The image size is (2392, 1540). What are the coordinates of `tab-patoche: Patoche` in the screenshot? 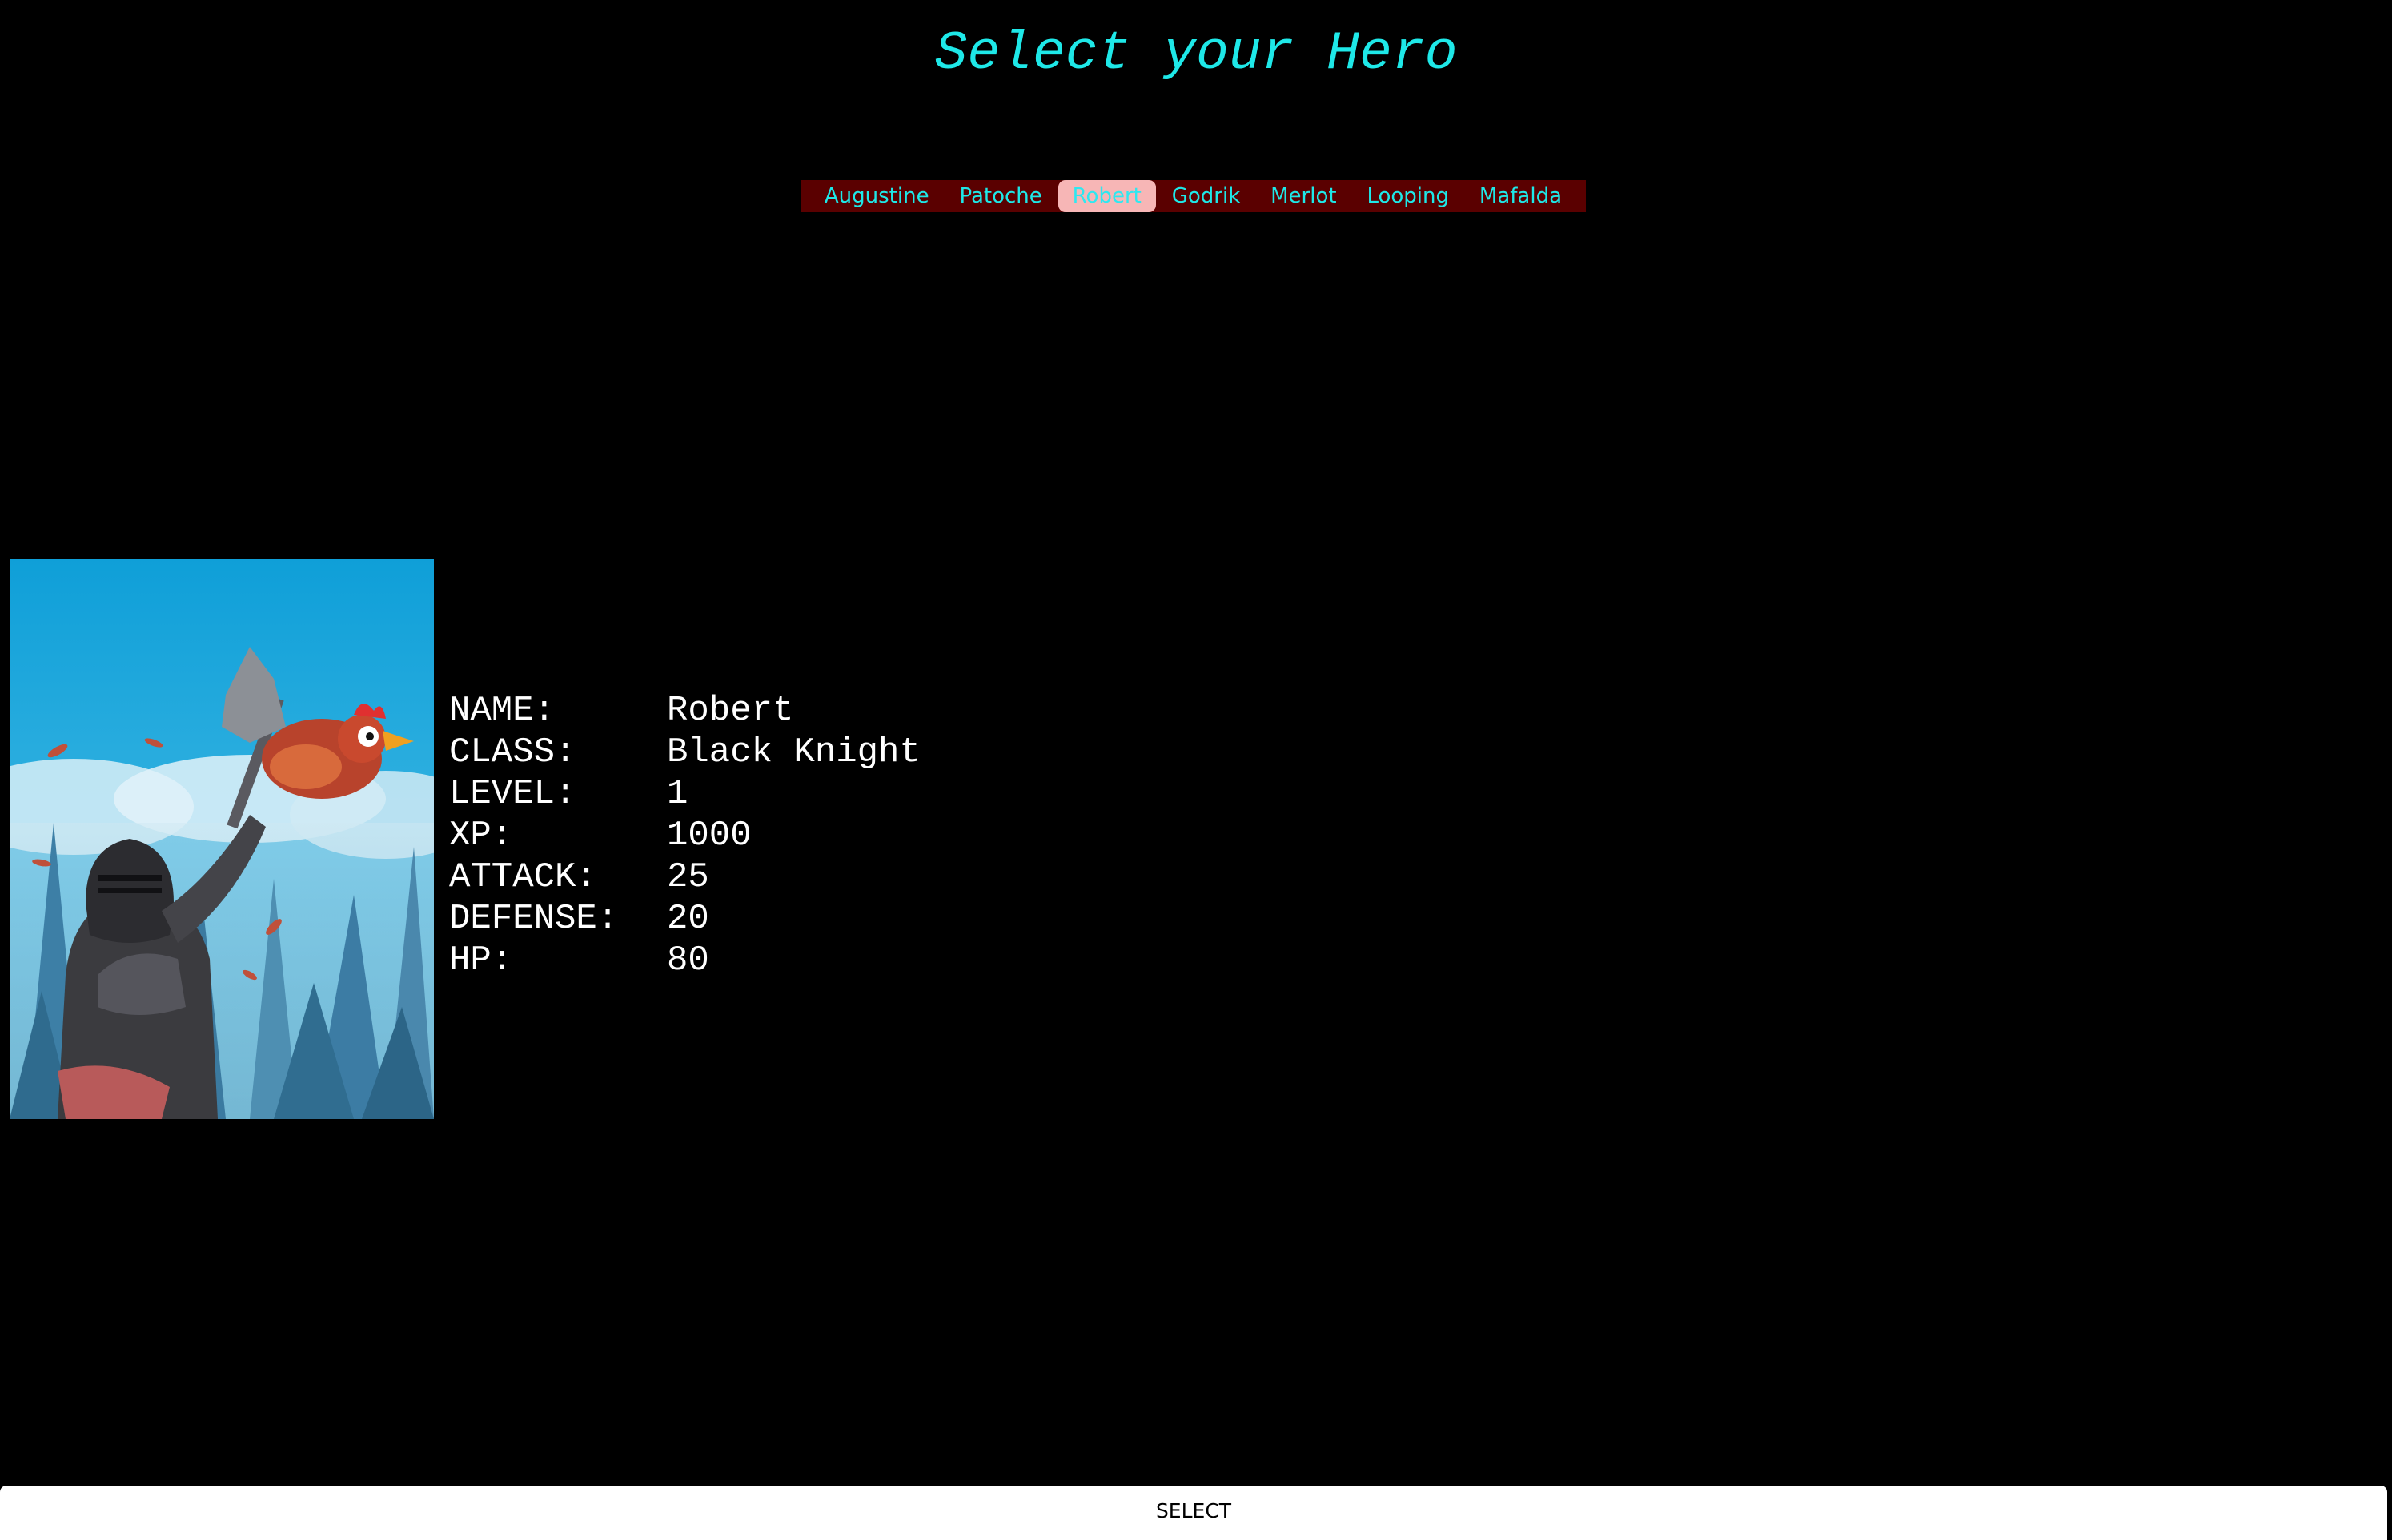 It's located at (1000, 196).